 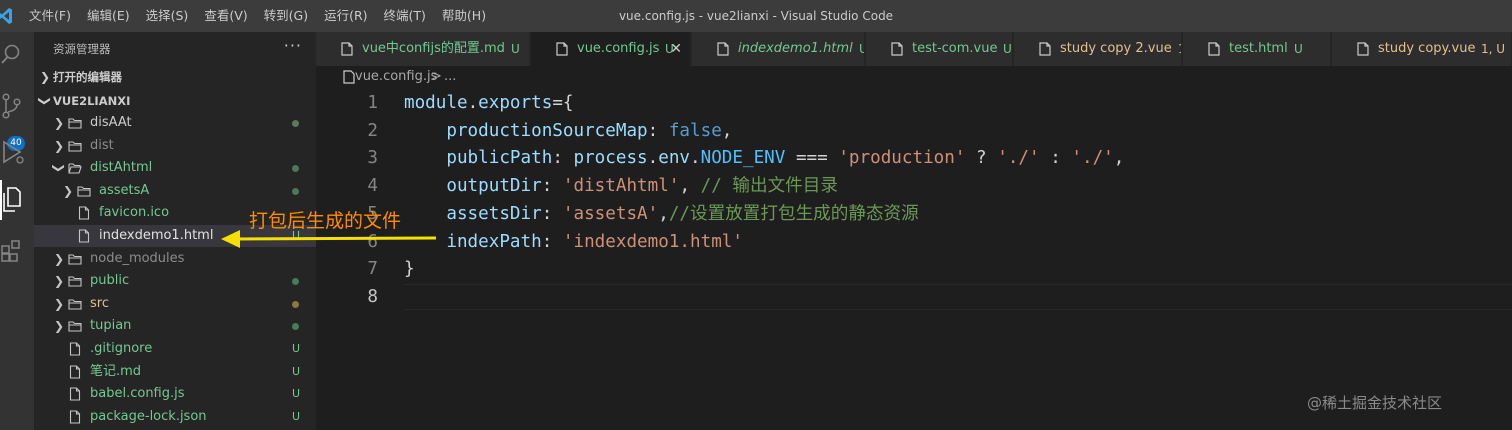 I want to click on tab-label: vue中confijs的配置.md, so click(x=433, y=48).